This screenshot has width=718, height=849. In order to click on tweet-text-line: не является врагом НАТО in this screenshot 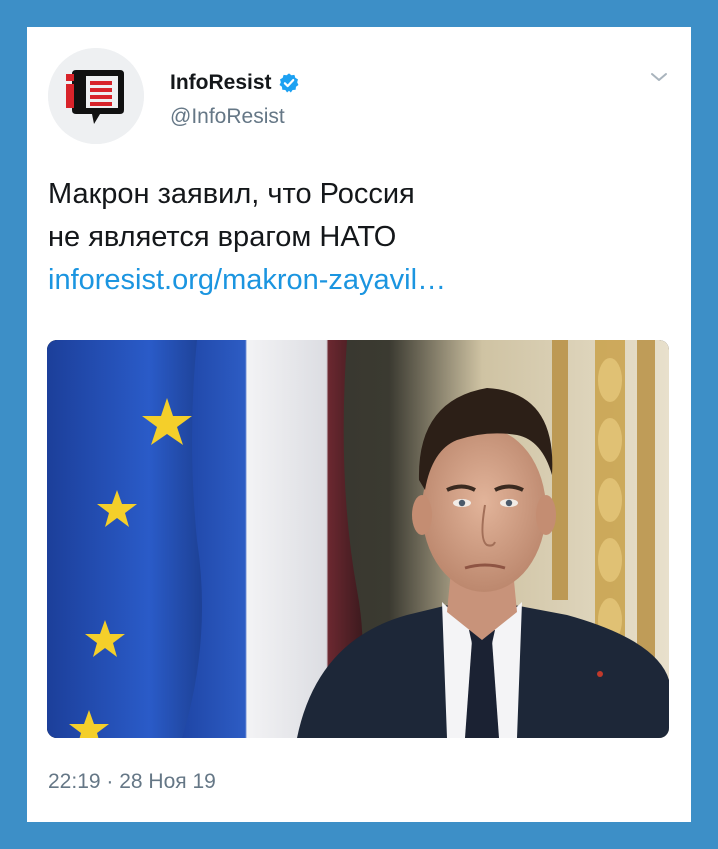, I will do `click(222, 237)`.